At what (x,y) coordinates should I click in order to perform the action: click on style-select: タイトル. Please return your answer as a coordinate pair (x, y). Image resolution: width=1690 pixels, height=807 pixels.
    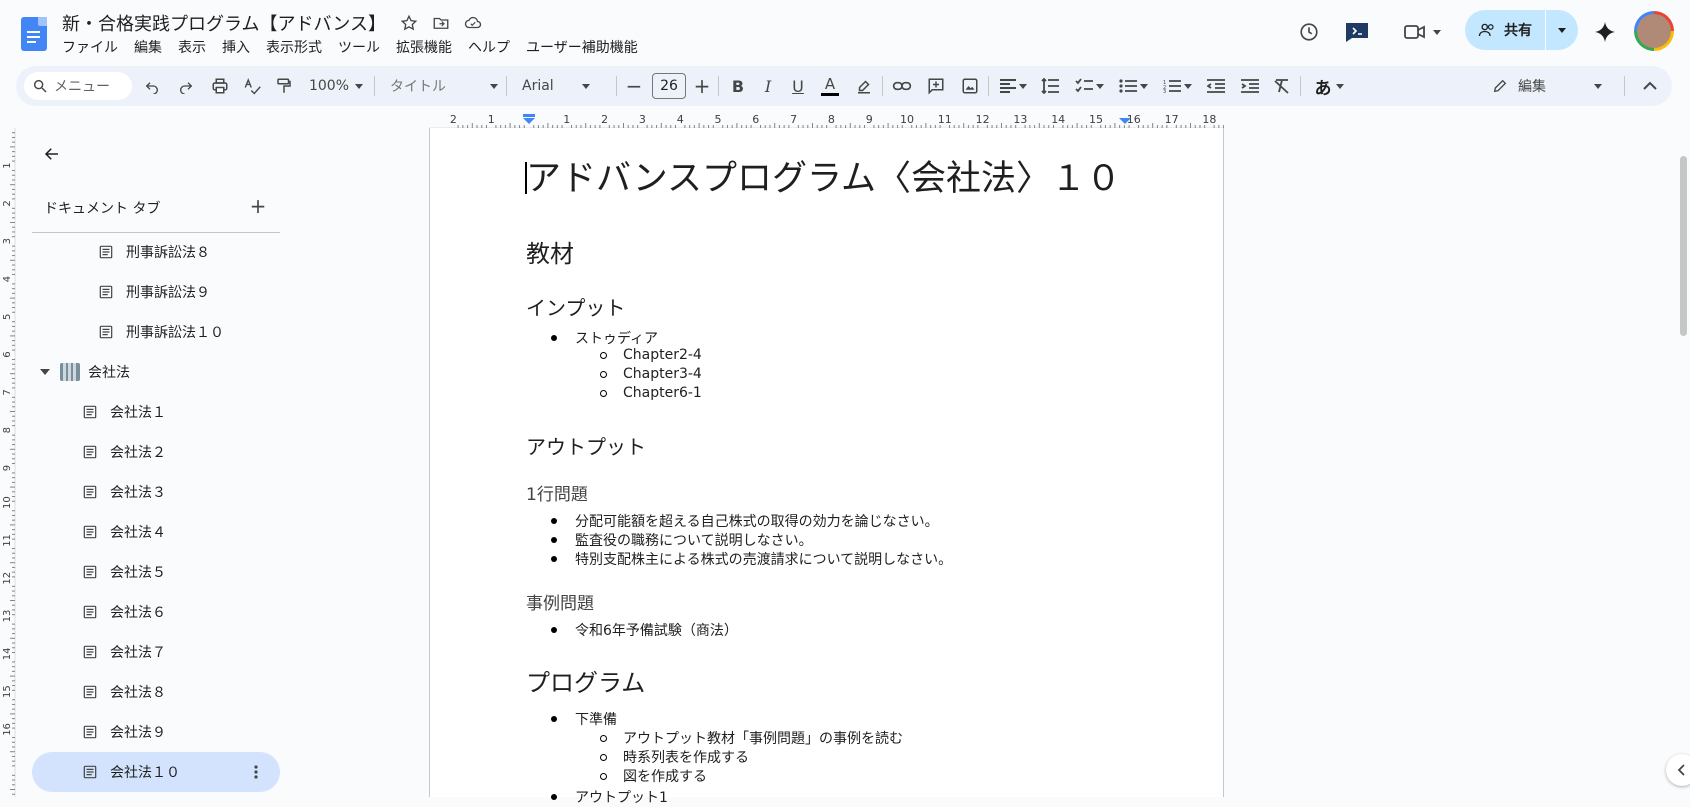
    Looking at the image, I should click on (442, 86).